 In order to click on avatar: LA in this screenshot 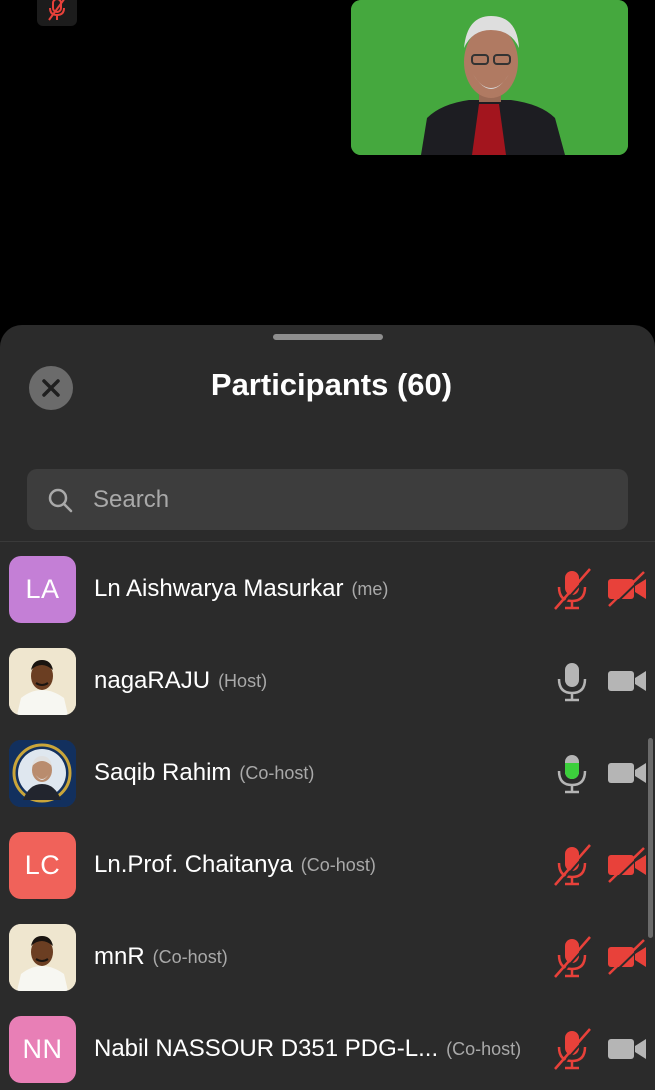, I will do `click(42, 589)`.